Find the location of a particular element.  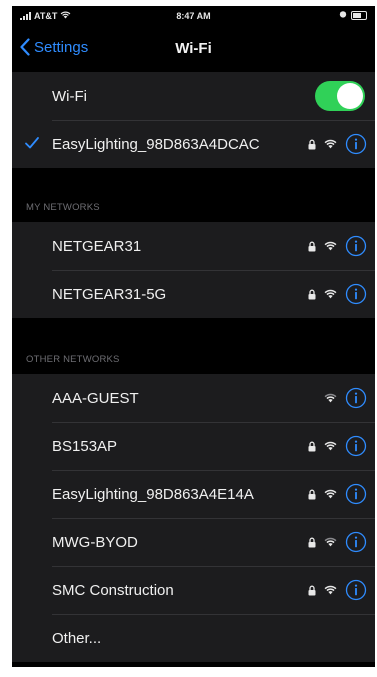

network-row: AAA-GUEST is located at coordinates (193, 398).